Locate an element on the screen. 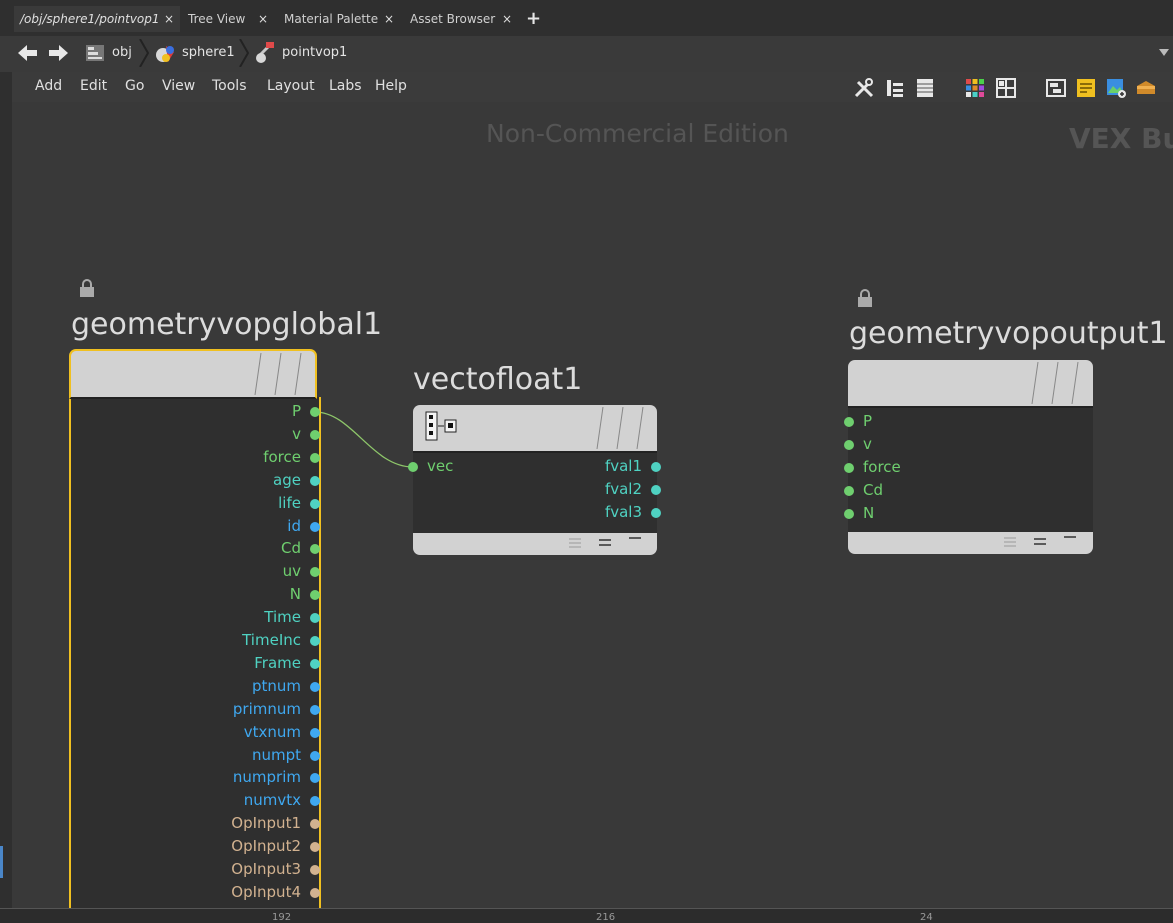  subnet-icon is located at coordinates (1146, 88).